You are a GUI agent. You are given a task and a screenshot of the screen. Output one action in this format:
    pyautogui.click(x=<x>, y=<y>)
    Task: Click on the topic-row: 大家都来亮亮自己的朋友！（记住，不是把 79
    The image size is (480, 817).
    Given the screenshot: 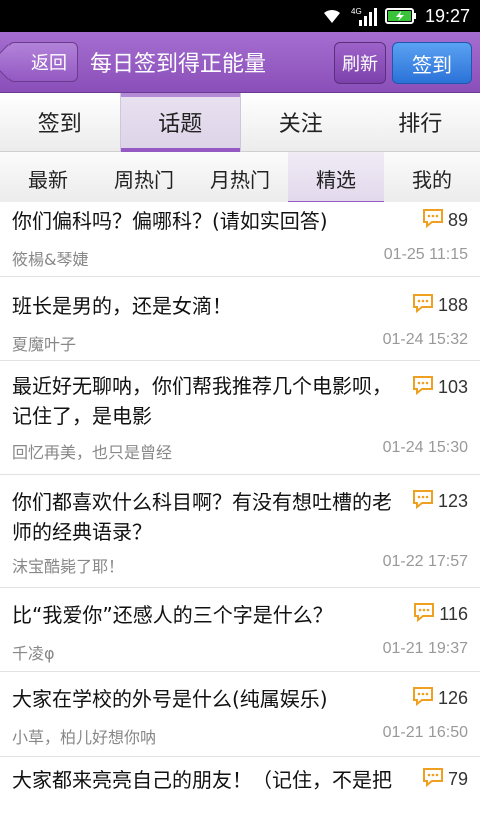 What is the action you would take?
    pyautogui.click(x=240, y=787)
    